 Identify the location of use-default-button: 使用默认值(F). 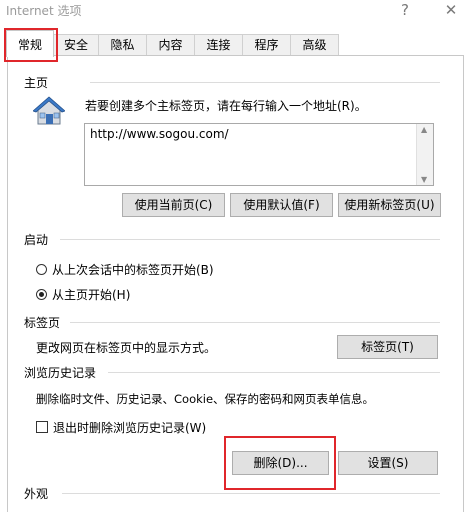
(281, 205).